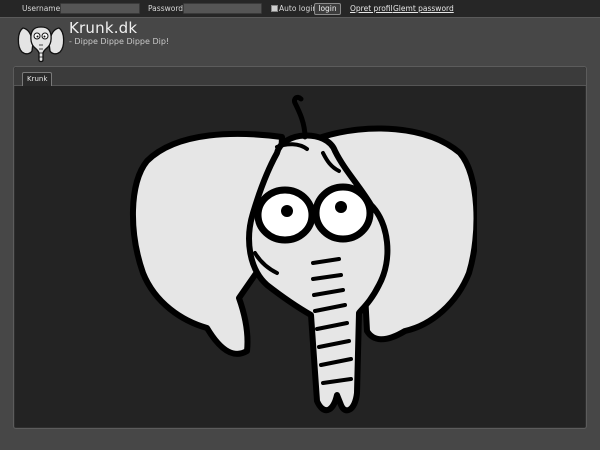 The image size is (600, 450). Describe the element at coordinates (423, 8) in the screenshot. I see `forgot-password-link: Glemt password` at that location.